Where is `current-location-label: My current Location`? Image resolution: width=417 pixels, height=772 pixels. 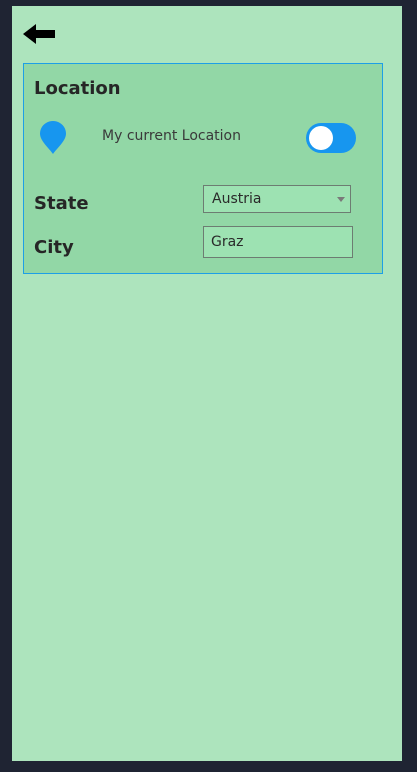
current-location-label: My current Location is located at coordinates (171, 136).